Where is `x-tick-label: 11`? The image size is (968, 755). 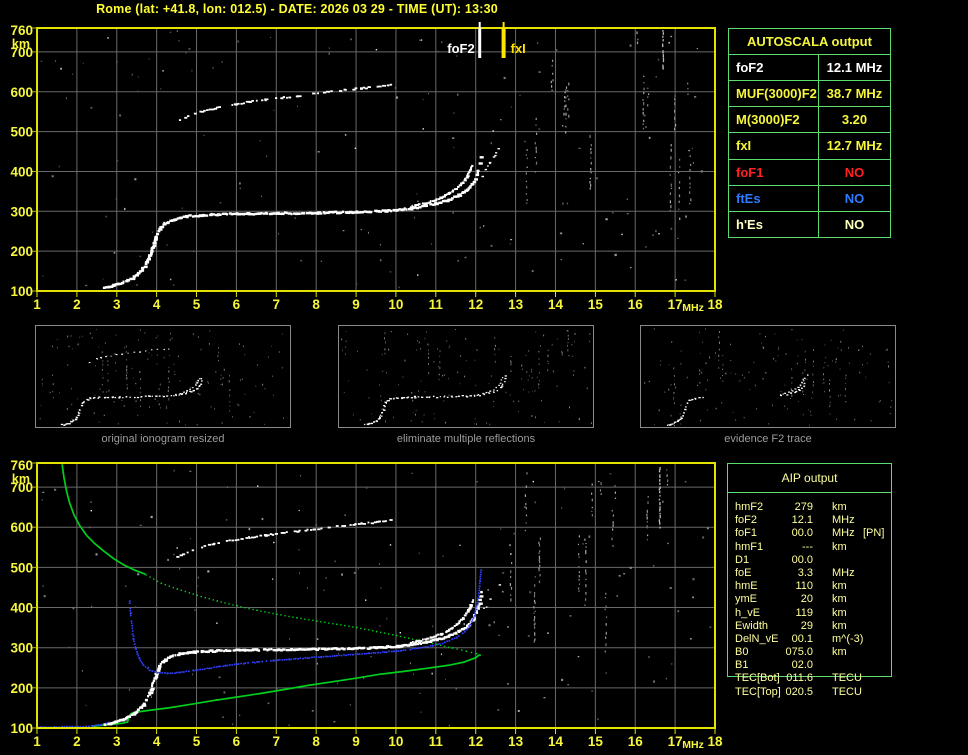
x-tick-label: 11 is located at coordinates (436, 741).